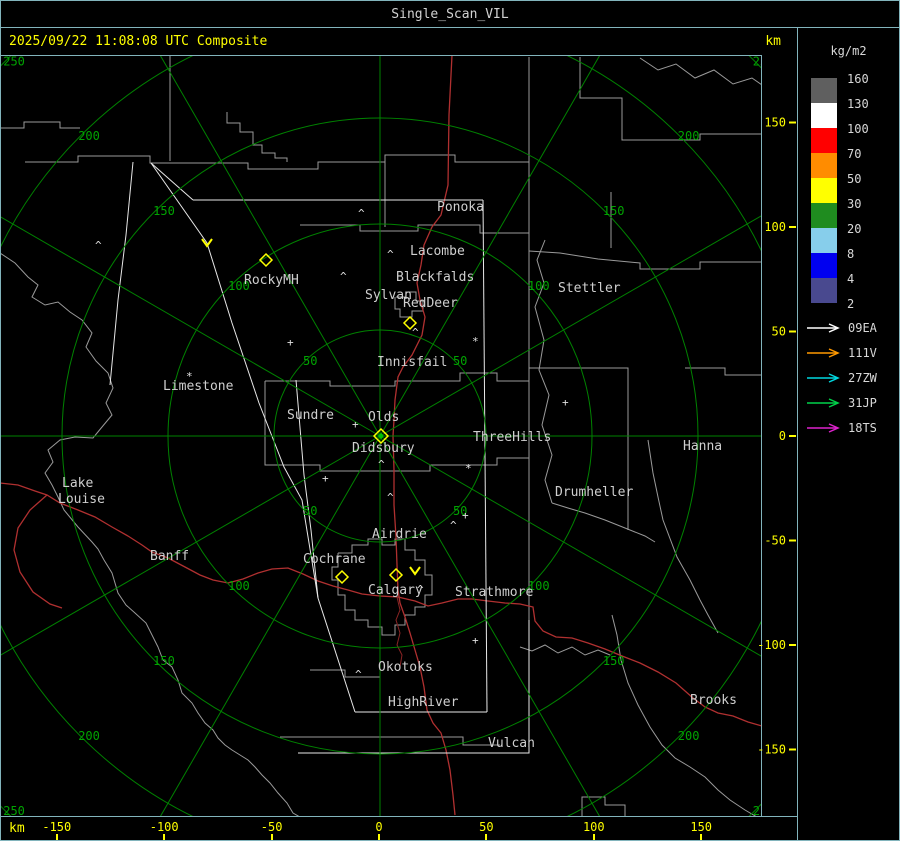 The image size is (900, 841). I want to click on station-arrow-icon, so click(823, 328).